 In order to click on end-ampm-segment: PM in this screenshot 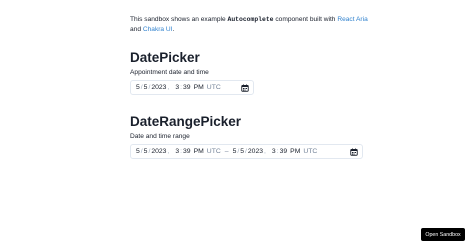, I will do `click(295, 151)`.